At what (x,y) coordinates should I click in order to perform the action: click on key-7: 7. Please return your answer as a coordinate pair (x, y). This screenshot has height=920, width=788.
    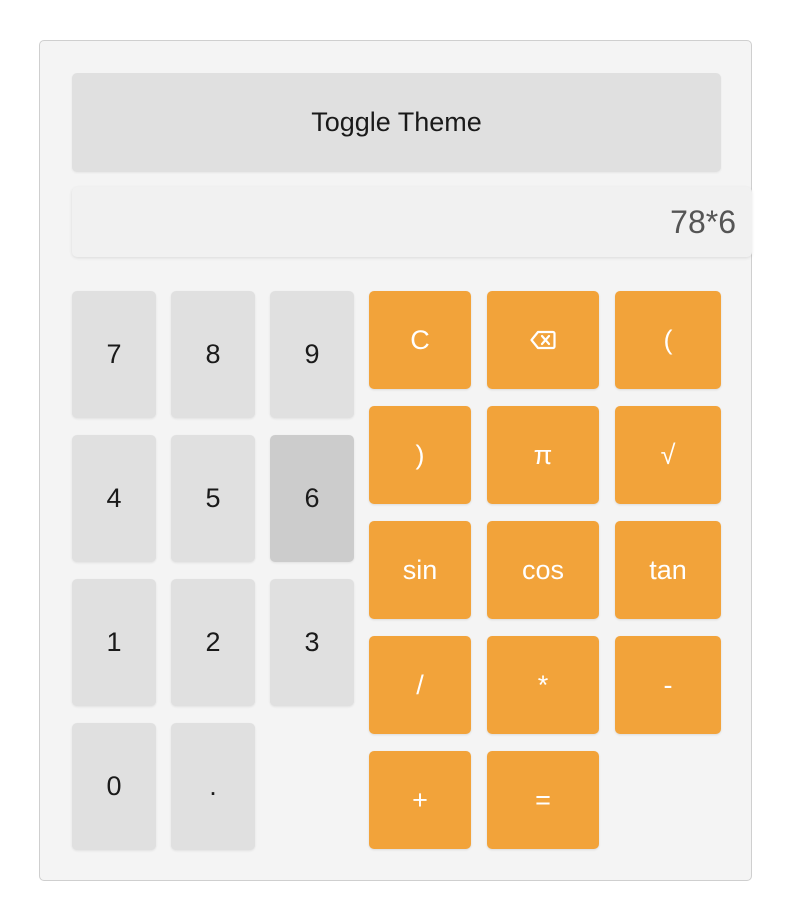
    Looking at the image, I should click on (114, 354).